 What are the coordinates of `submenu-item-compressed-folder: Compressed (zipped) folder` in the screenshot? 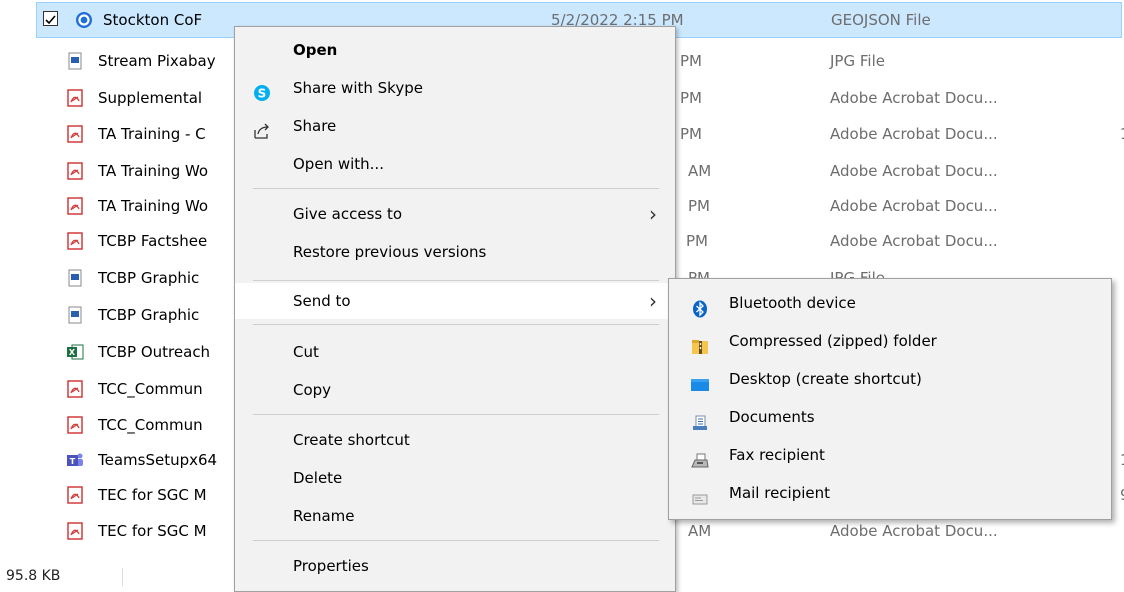 It's located at (890, 341).